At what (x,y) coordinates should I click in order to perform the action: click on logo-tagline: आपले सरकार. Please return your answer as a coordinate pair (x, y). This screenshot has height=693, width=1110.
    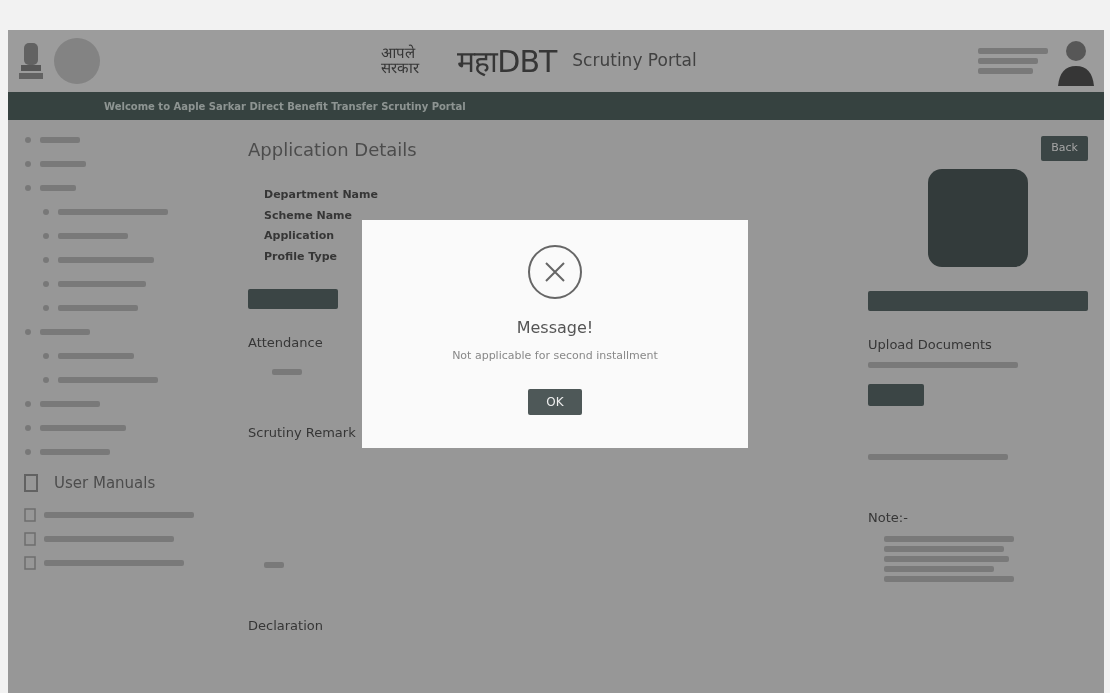
    Looking at the image, I should click on (401, 61).